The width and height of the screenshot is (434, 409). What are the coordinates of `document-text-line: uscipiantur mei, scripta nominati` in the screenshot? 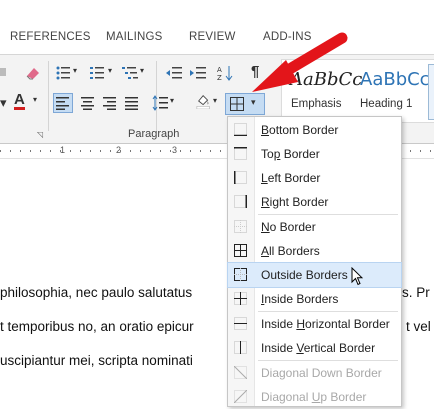 It's located at (96, 360).